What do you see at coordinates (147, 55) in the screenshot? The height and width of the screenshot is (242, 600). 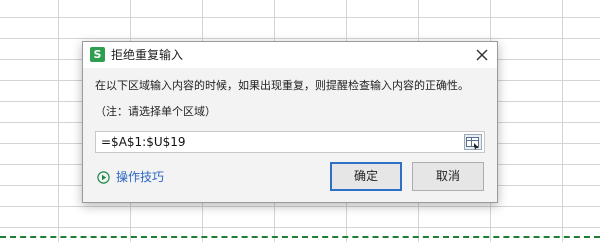 I see `dialog-title: 拒绝重复输入` at bounding box center [147, 55].